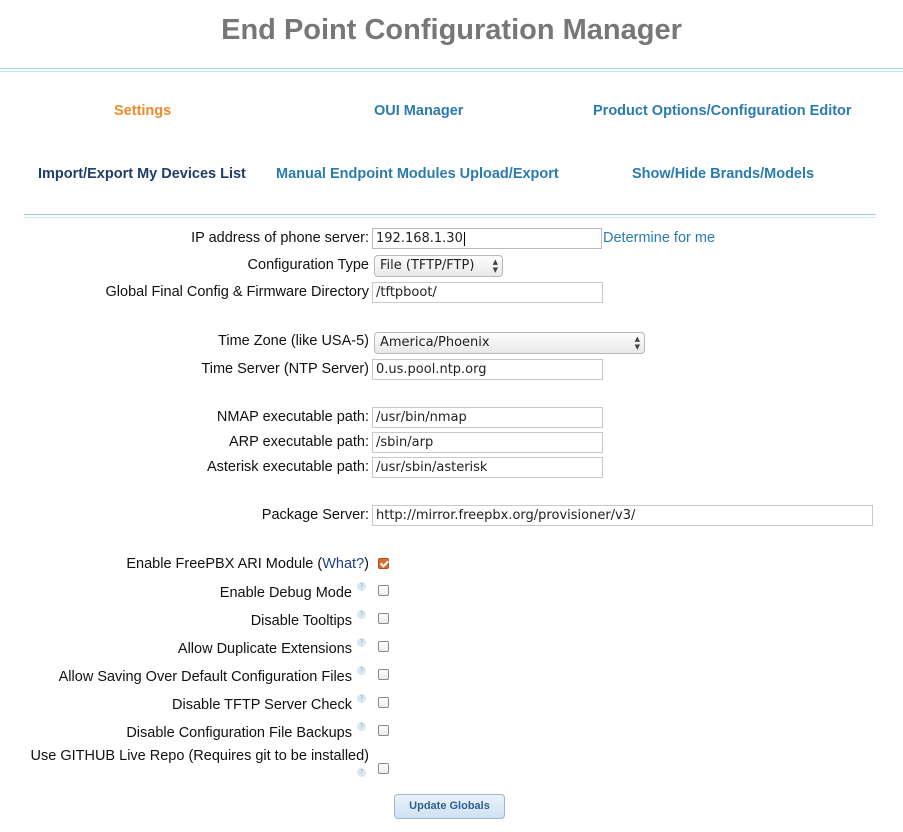 This screenshot has height=832, width=903. Describe the element at coordinates (487, 292) in the screenshot. I see `directory-input: /tftpboot/` at that location.